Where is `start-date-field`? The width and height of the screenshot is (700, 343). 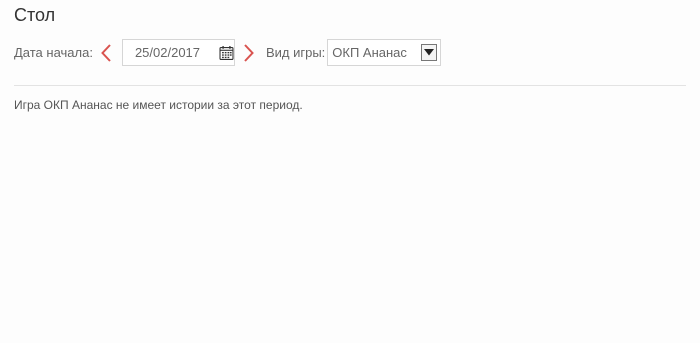
start-date-field is located at coordinates (178, 52).